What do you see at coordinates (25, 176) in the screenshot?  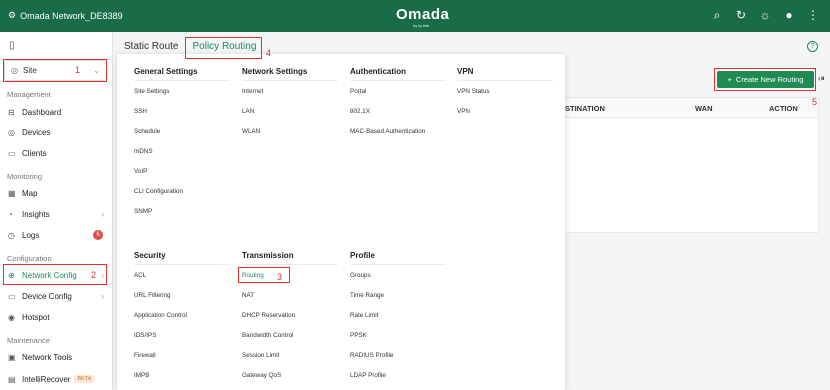 I see `section-monitoring: Monitoring` at bounding box center [25, 176].